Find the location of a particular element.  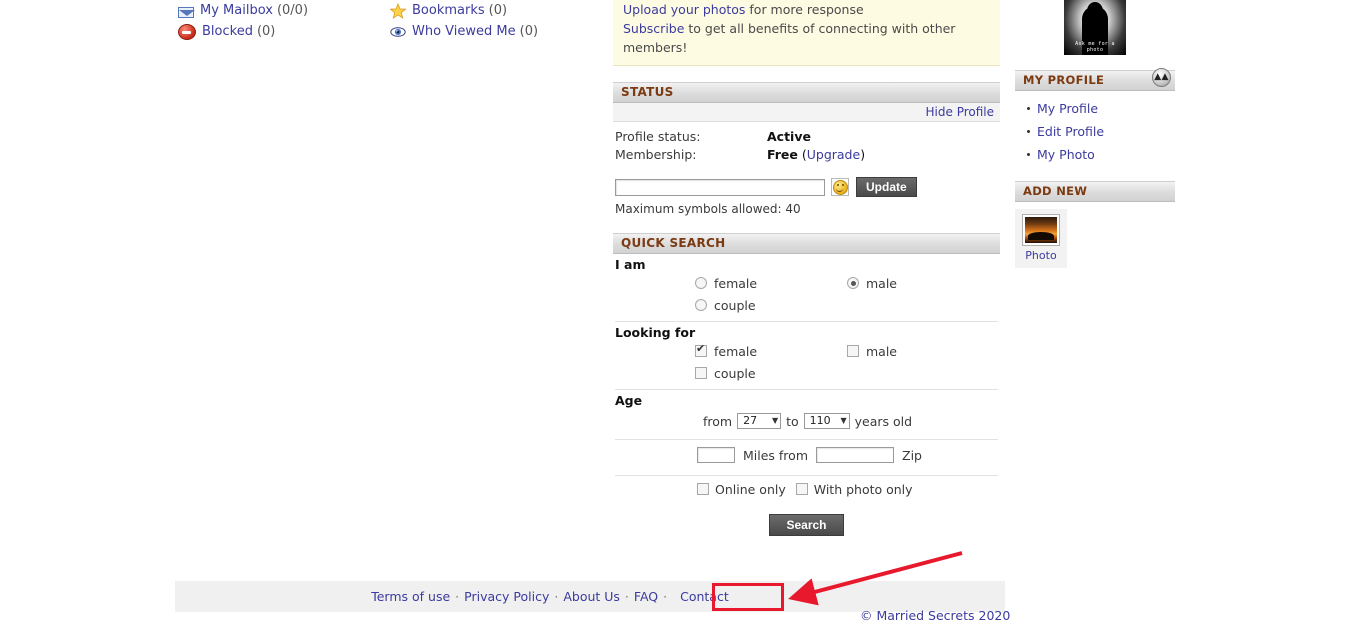

collapse-up-icon: ▲▲ is located at coordinates (1161, 77).